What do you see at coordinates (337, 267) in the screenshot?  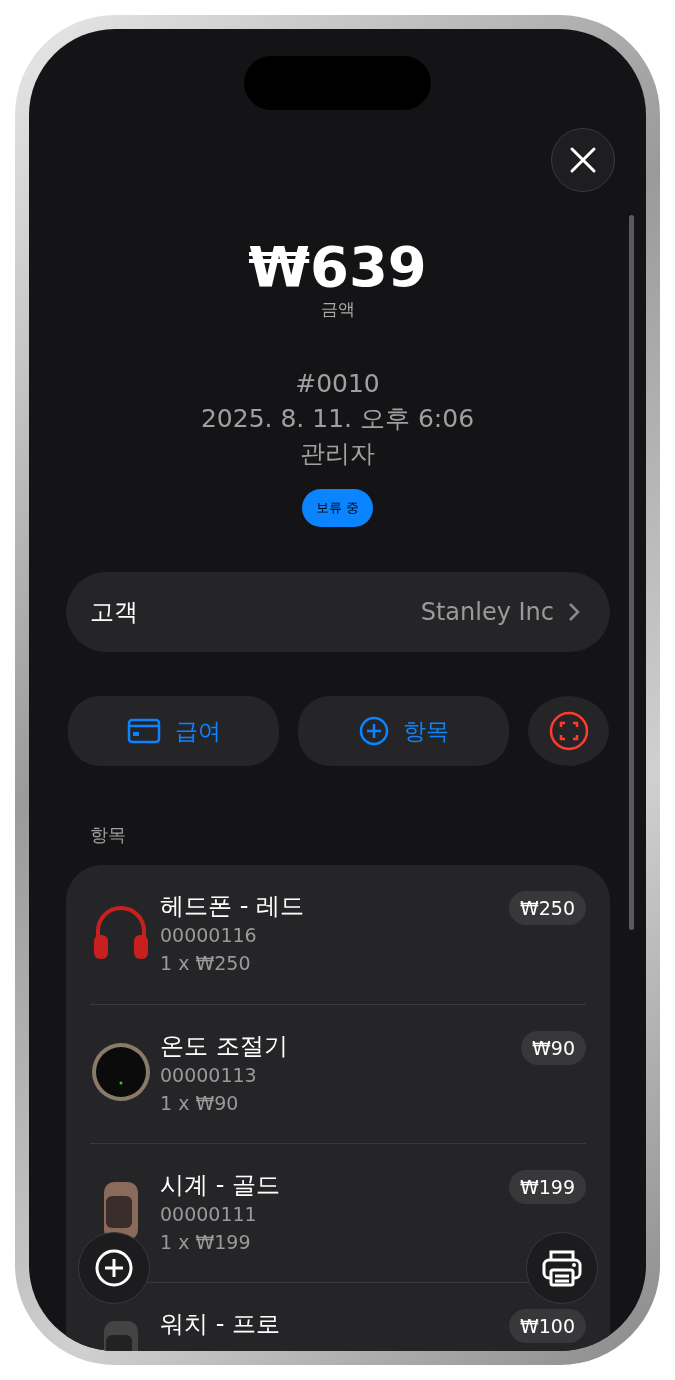 I see `total-amount: ₩639` at bounding box center [337, 267].